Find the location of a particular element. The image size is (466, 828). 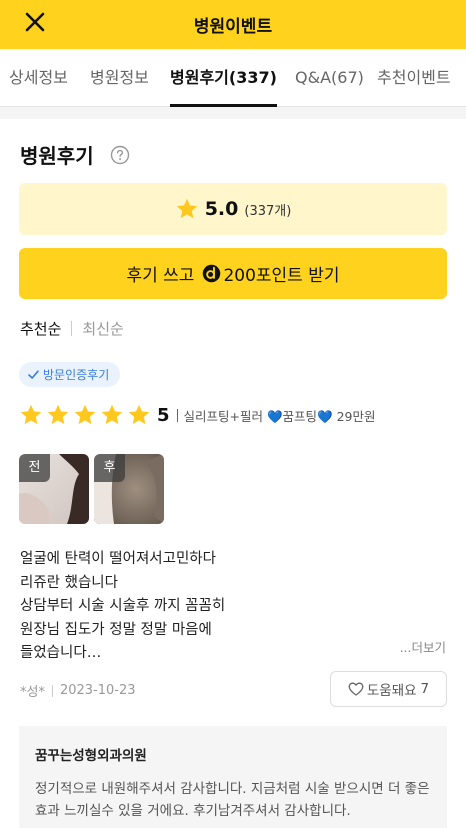

heart-icon is located at coordinates (356, 689).